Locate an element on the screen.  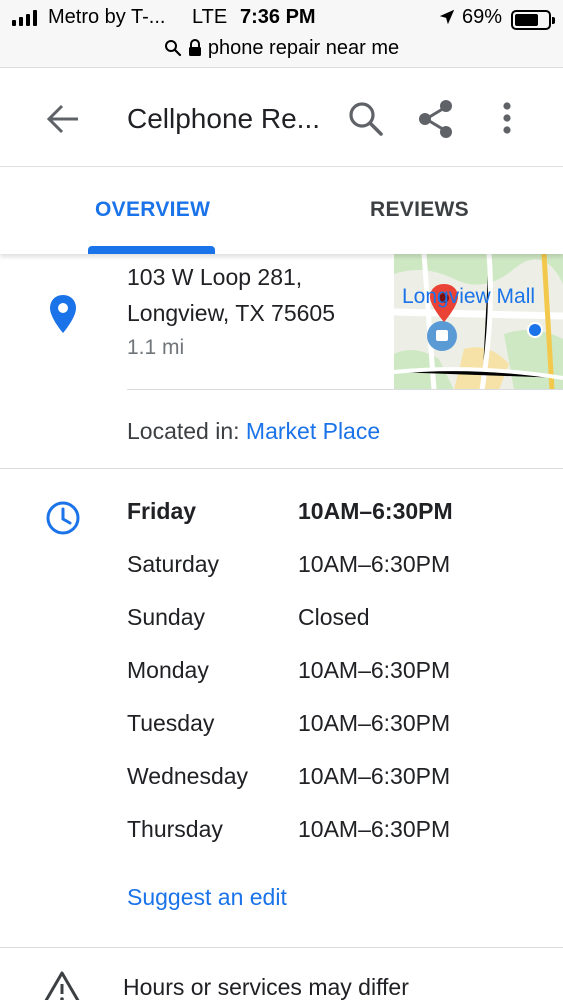
battery-icon is located at coordinates (533, 20).